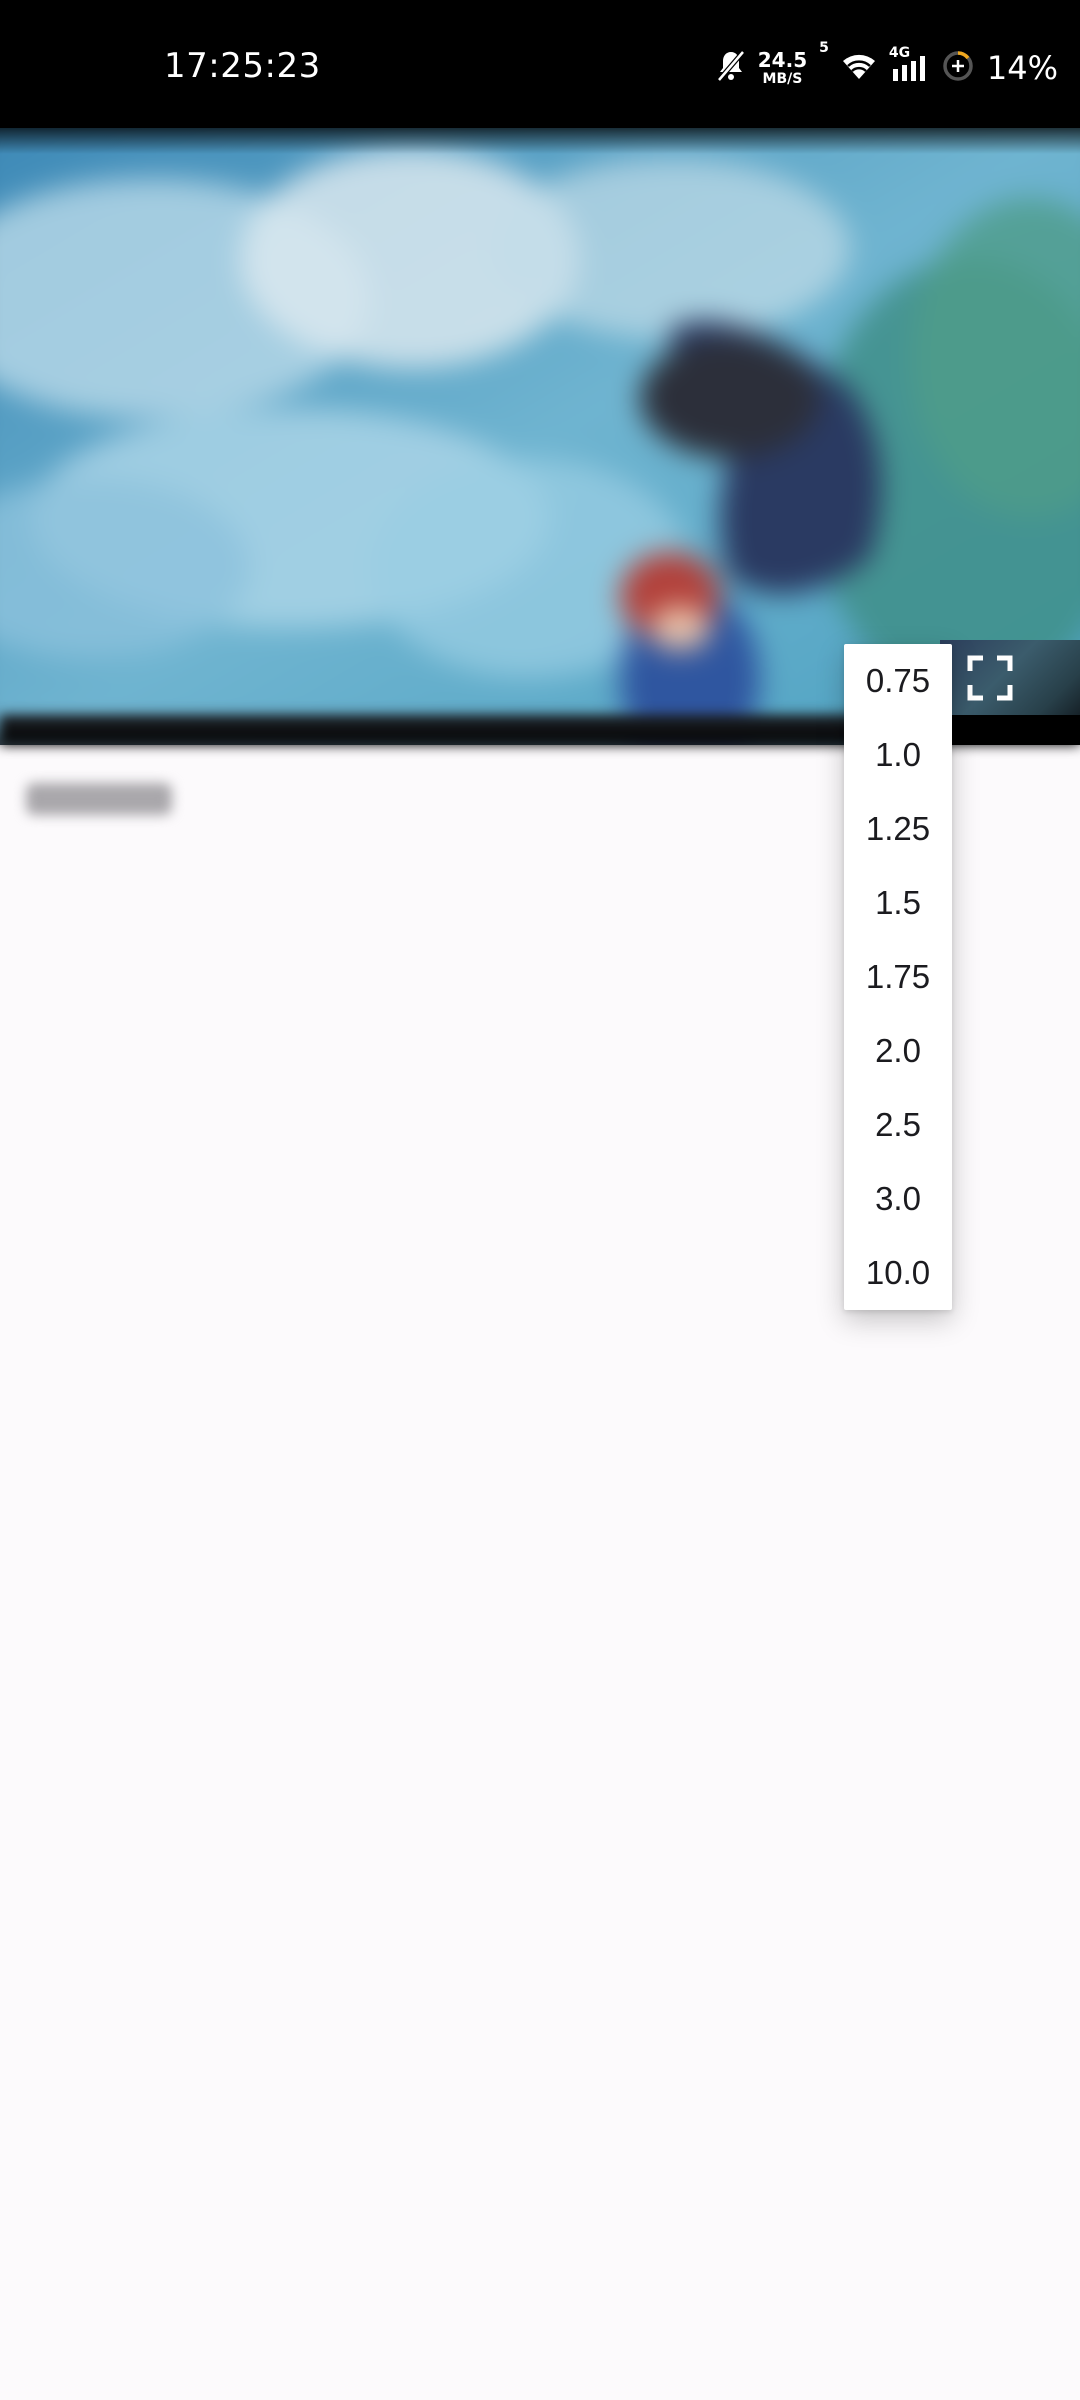 The image size is (1080, 2400). What do you see at coordinates (958, 68) in the screenshot?
I see `battery-ring-icon` at bounding box center [958, 68].